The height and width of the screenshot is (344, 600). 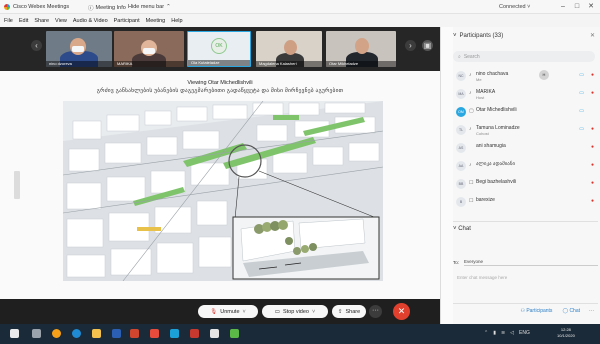 I want to click on word-icon, so click(x=116, y=333).